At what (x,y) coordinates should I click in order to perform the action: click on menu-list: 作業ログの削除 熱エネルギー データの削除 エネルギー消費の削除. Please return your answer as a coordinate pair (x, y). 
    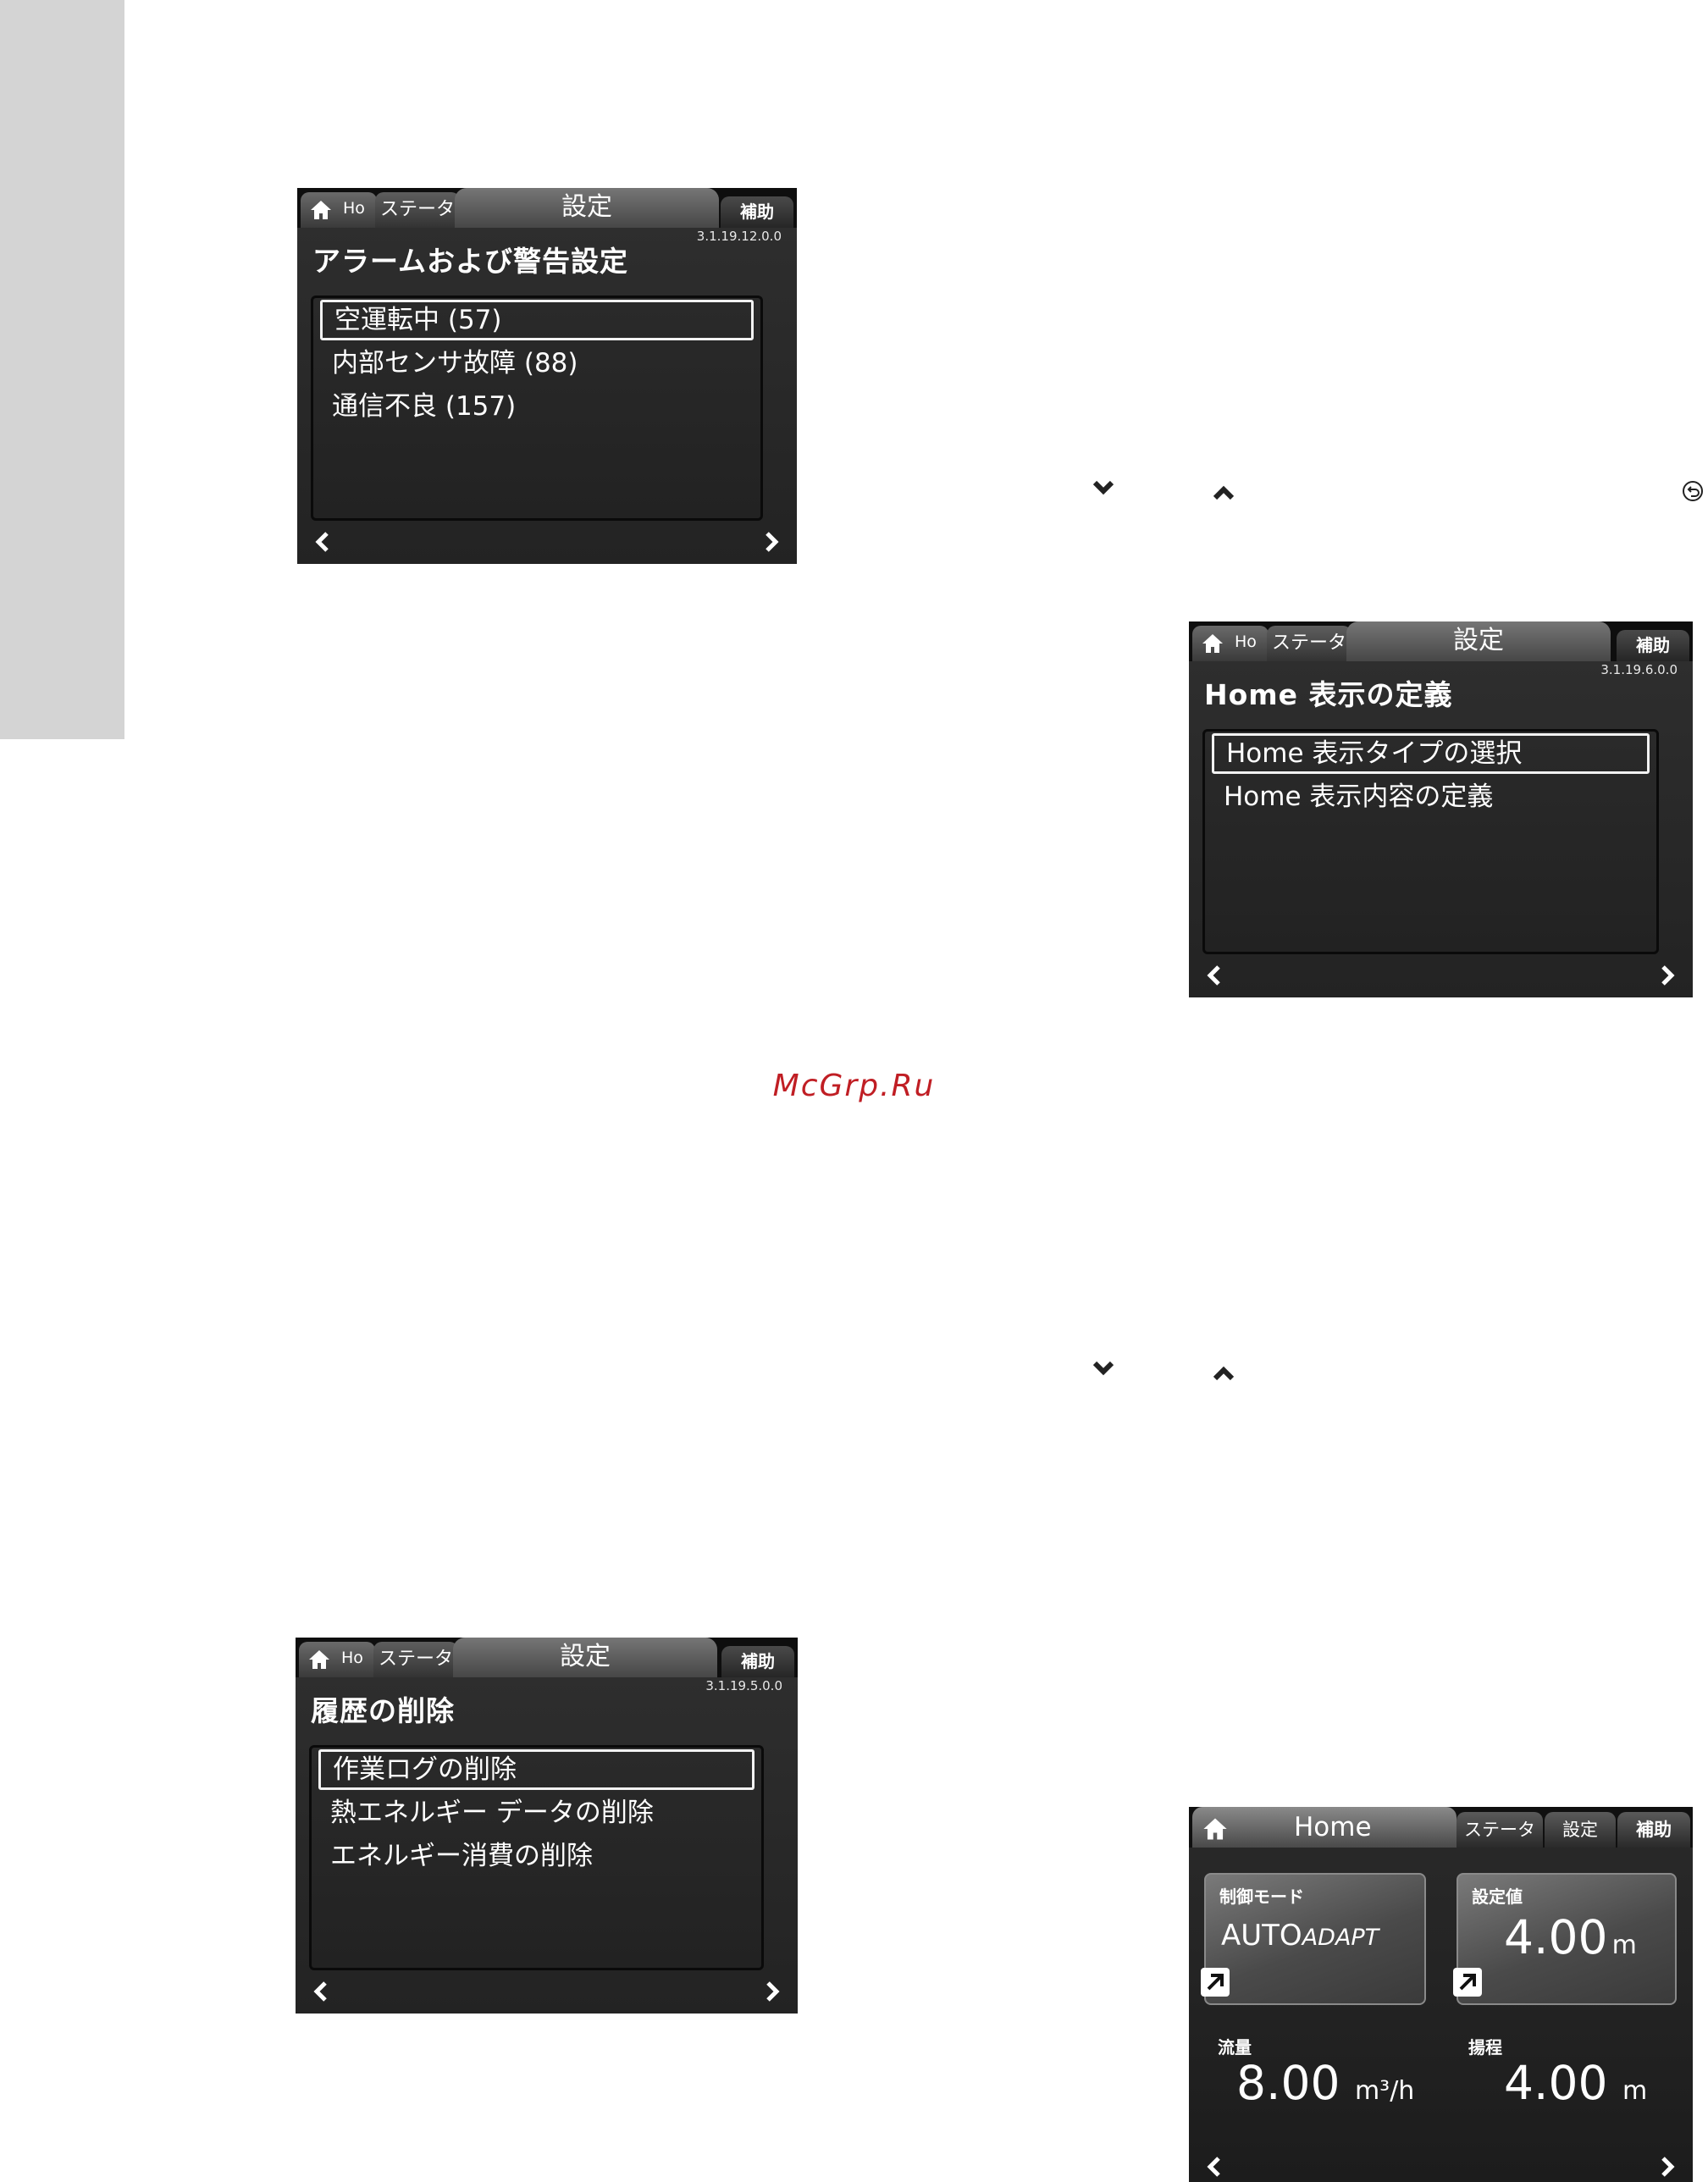
    Looking at the image, I should click on (536, 1857).